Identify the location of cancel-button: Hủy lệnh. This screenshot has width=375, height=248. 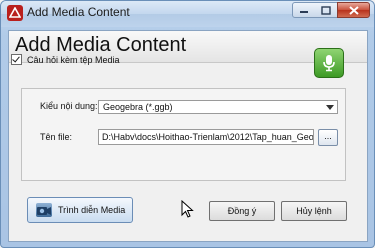
(314, 211).